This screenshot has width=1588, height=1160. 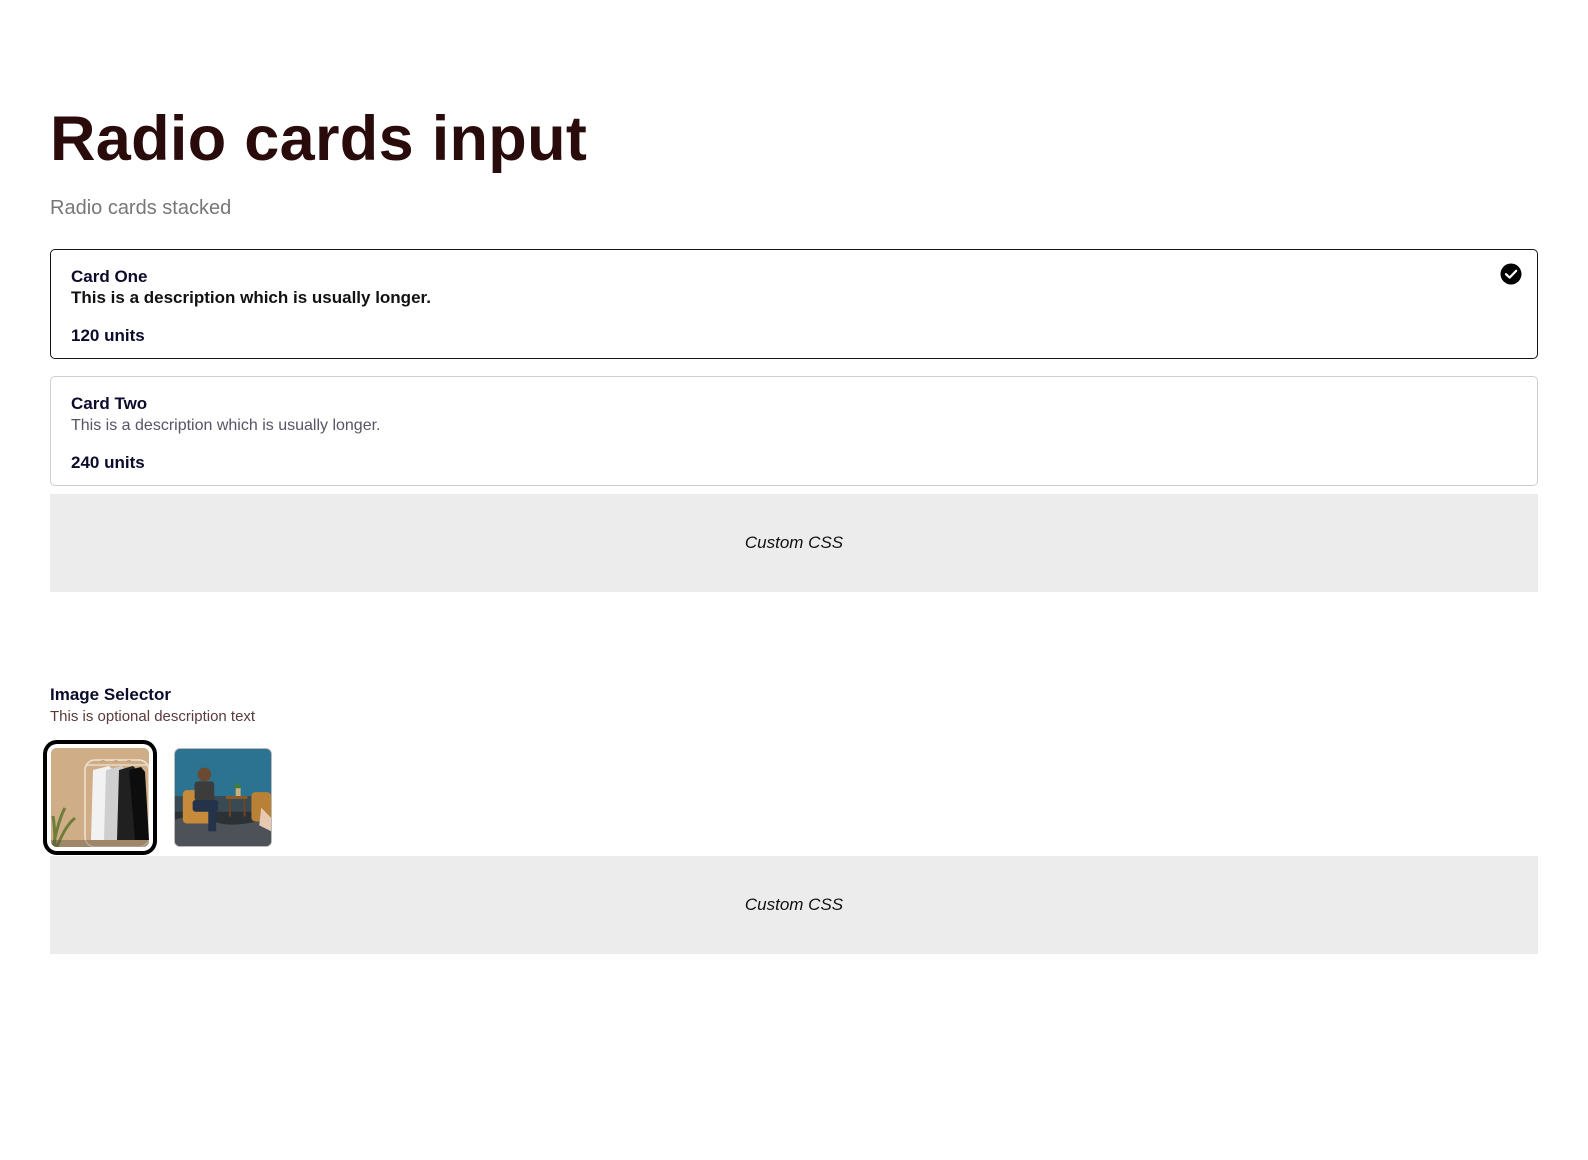 I want to click on image-selector-label: Image Selector, so click(x=110, y=694).